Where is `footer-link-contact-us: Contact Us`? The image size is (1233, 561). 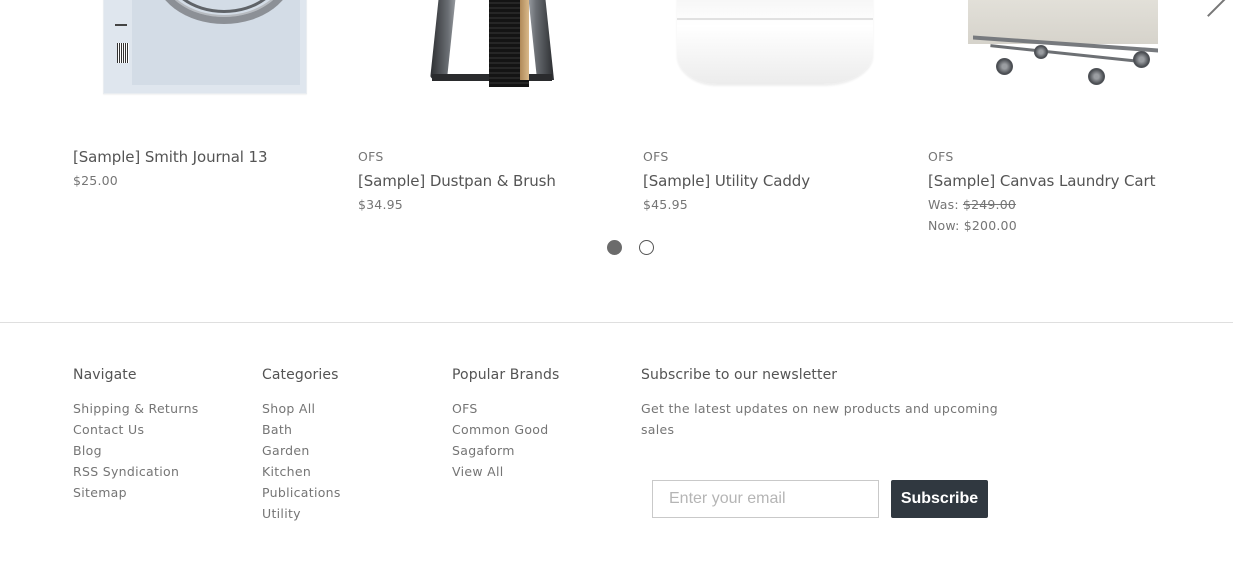
footer-link-contact-us: Contact Us is located at coordinates (108, 429).